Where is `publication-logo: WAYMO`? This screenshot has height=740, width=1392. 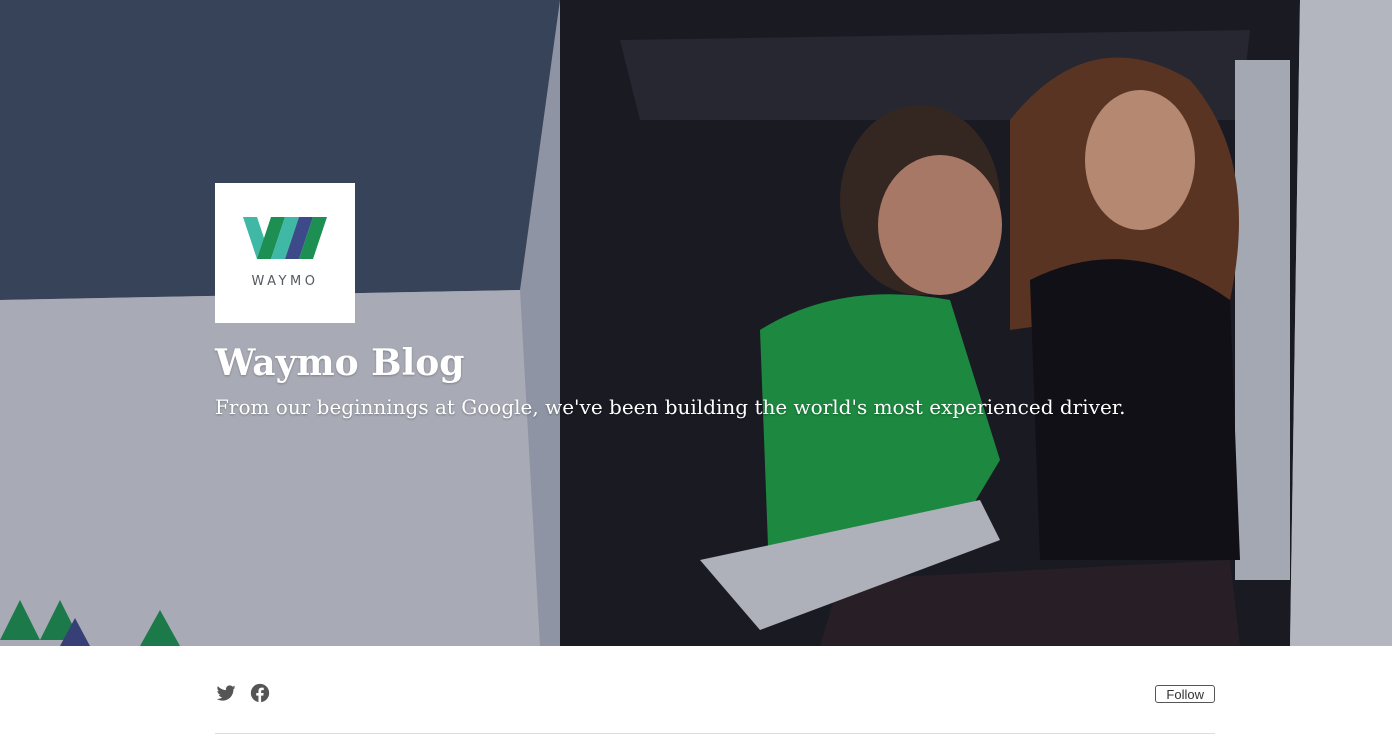 publication-logo: WAYMO is located at coordinates (285, 253).